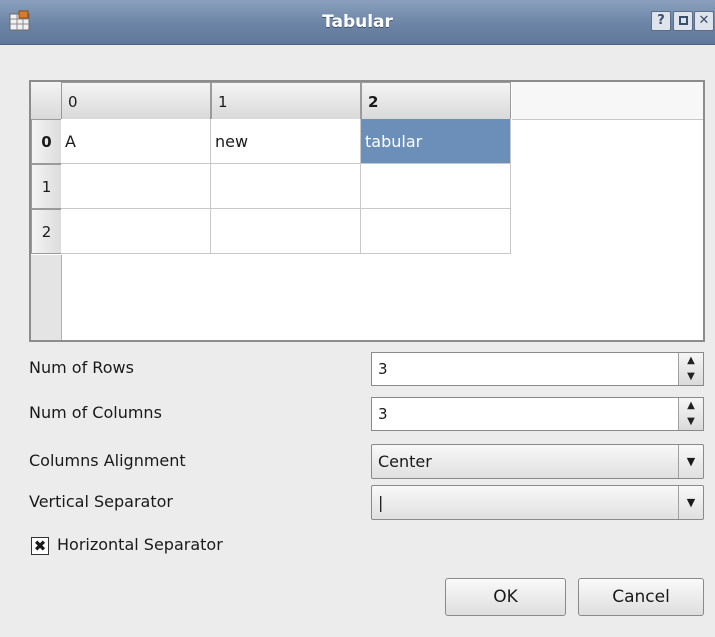  I want to click on ok-button: OK, so click(505, 597).